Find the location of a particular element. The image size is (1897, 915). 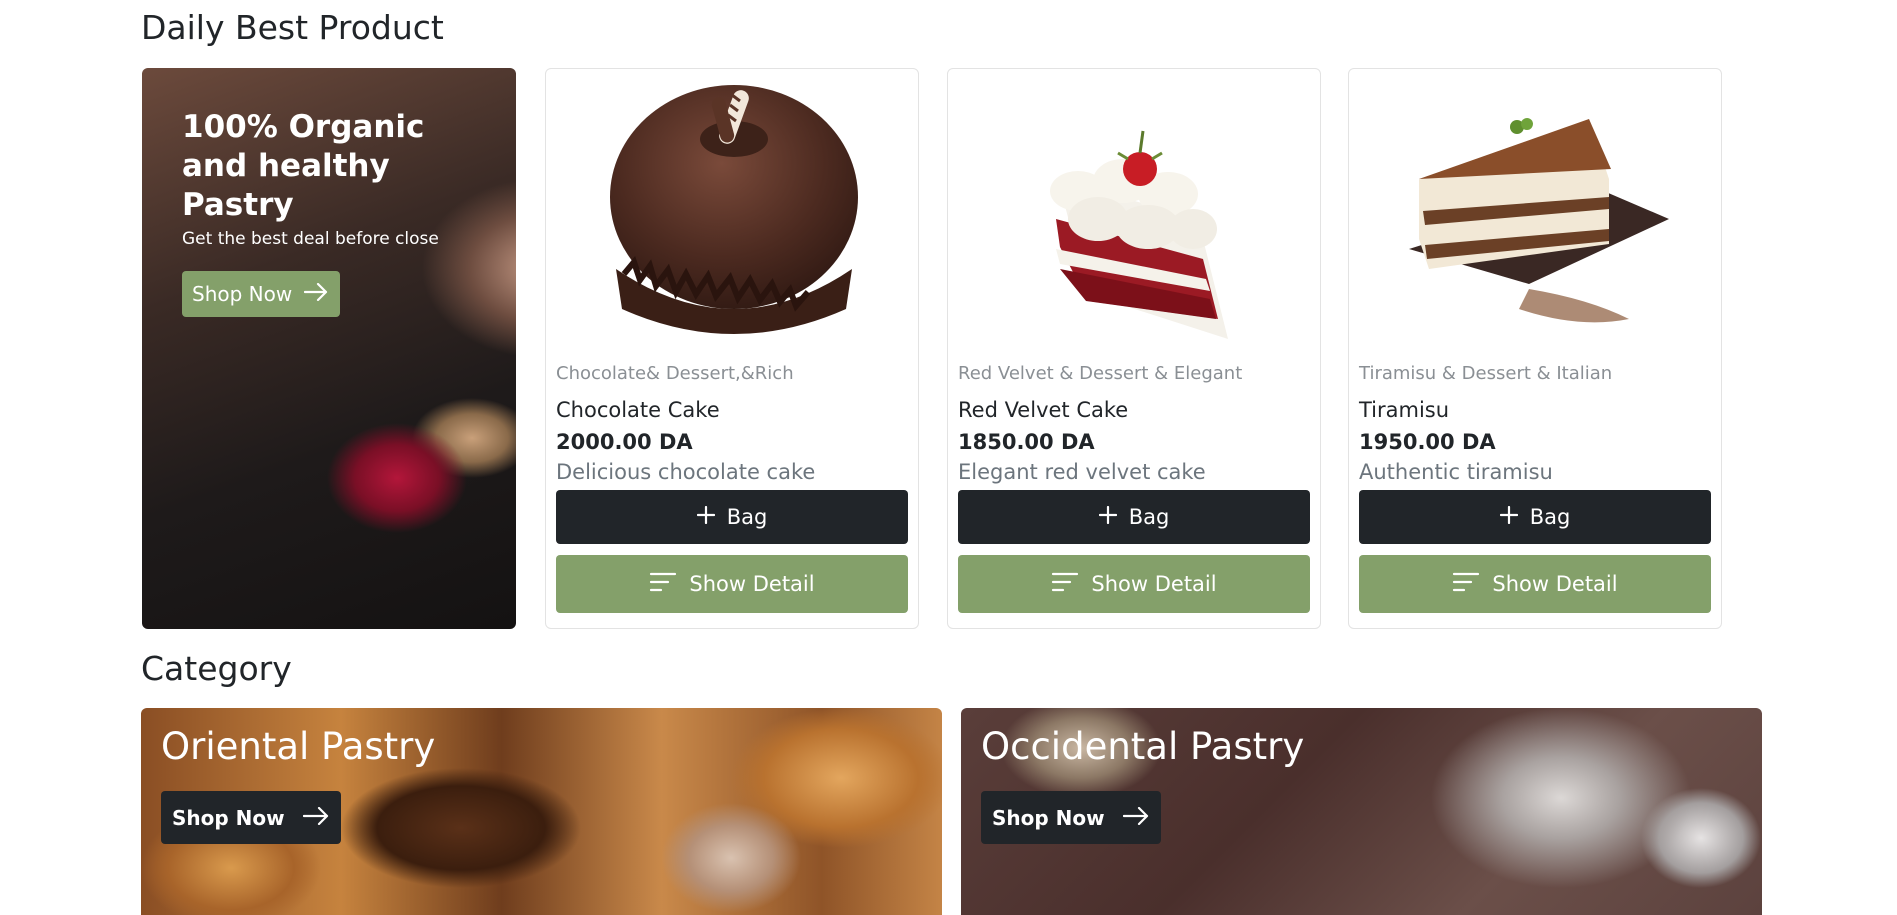

product-price: 1850.00 DA is located at coordinates (1026, 442).